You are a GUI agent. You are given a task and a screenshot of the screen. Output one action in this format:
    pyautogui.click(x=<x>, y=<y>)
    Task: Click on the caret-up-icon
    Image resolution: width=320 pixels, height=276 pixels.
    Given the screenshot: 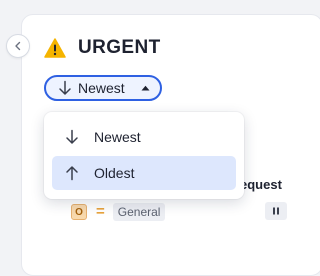 What is the action you would take?
    pyautogui.click(x=145, y=88)
    